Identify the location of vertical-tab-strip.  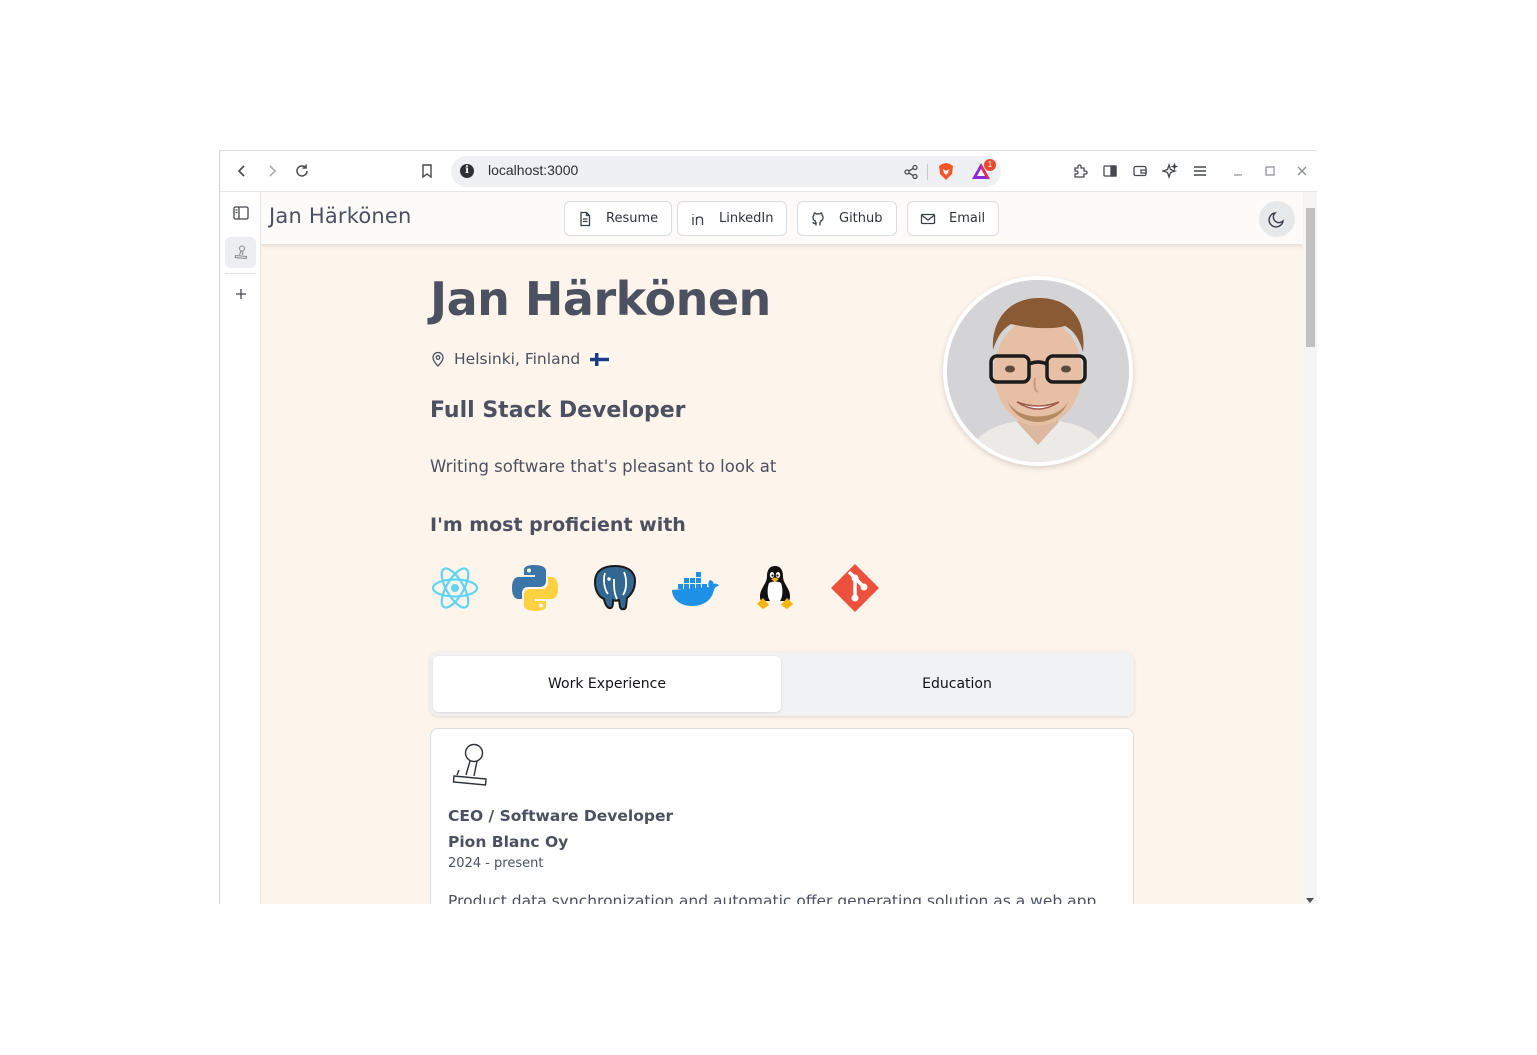
(240, 548).